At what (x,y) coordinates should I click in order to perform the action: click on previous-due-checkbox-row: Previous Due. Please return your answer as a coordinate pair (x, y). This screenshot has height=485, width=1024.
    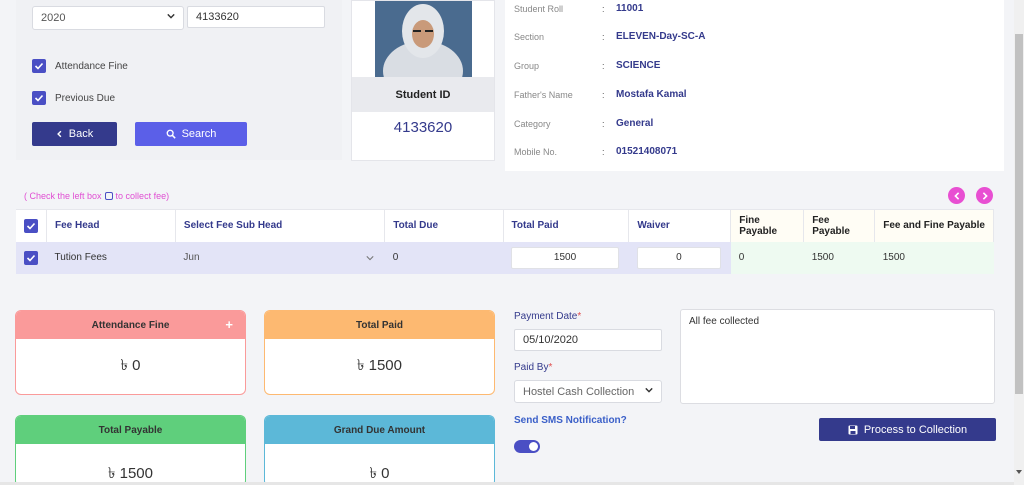
    Looking at the image, I should click on (73, 98).